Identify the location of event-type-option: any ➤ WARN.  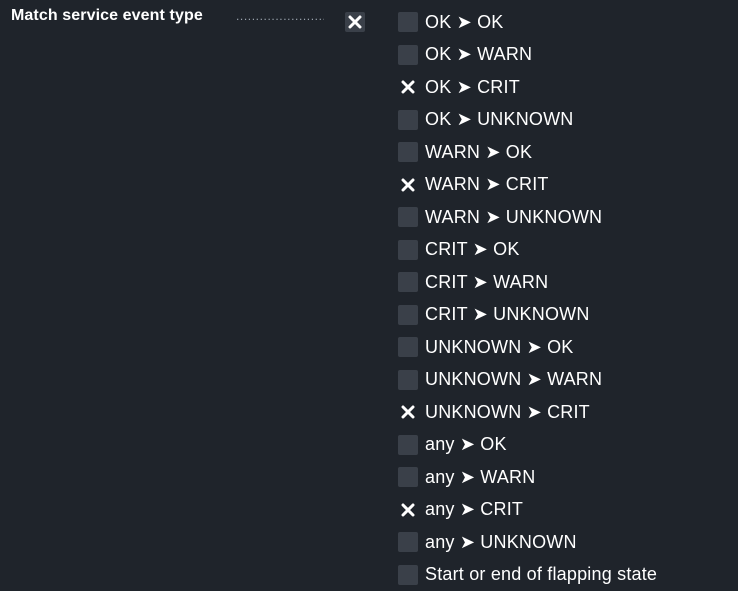
(527, 477).